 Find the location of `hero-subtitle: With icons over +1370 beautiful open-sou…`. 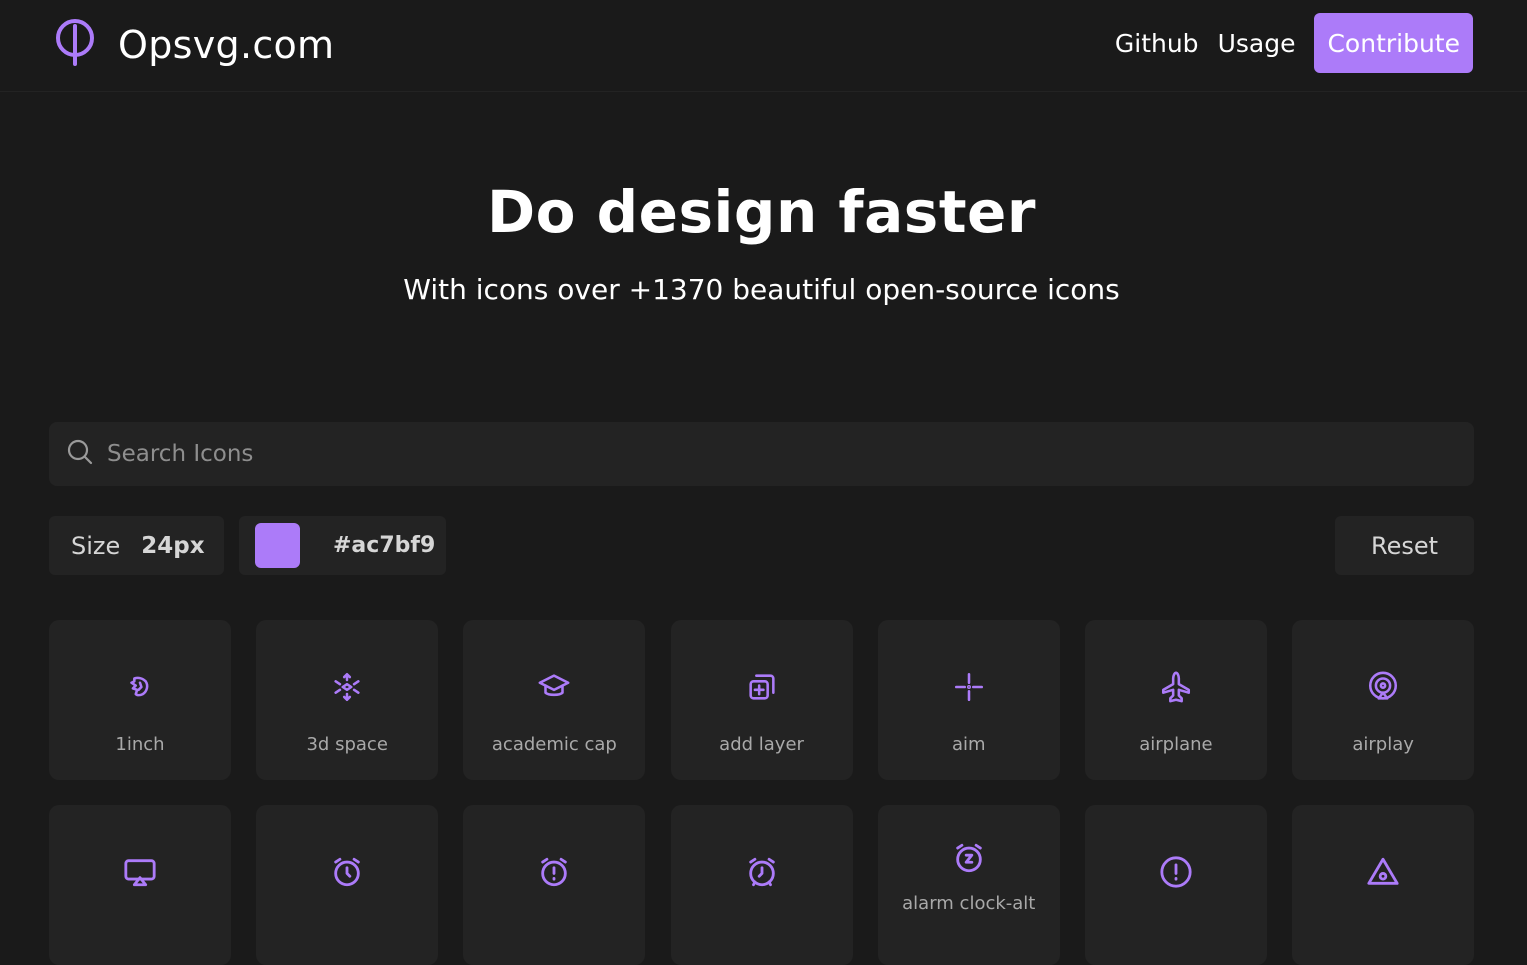

hero-subtitle: With icons over +1370 beautiful open-sou… is located at coordinates (761, 289).